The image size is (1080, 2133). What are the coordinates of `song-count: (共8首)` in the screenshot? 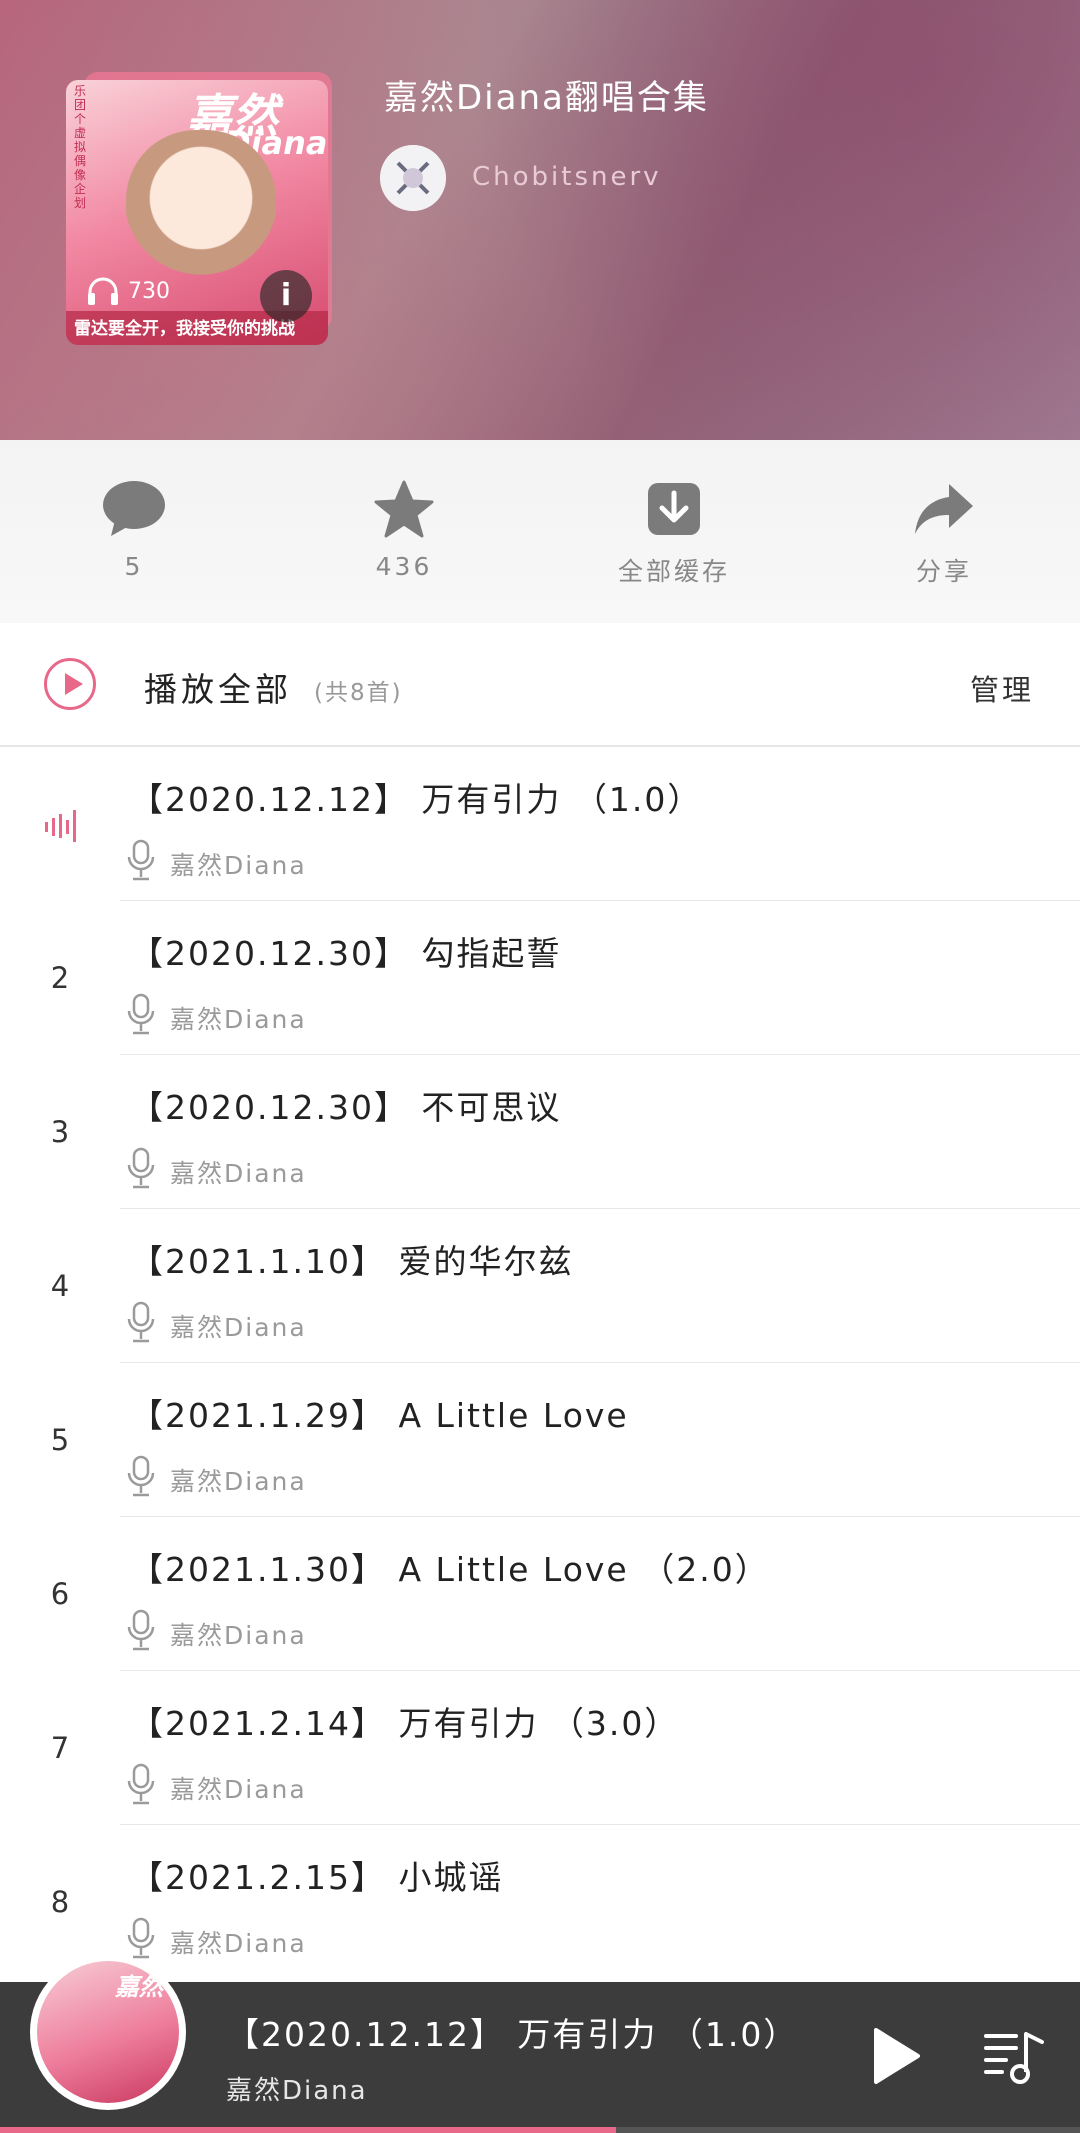 It's located at (358, 693).